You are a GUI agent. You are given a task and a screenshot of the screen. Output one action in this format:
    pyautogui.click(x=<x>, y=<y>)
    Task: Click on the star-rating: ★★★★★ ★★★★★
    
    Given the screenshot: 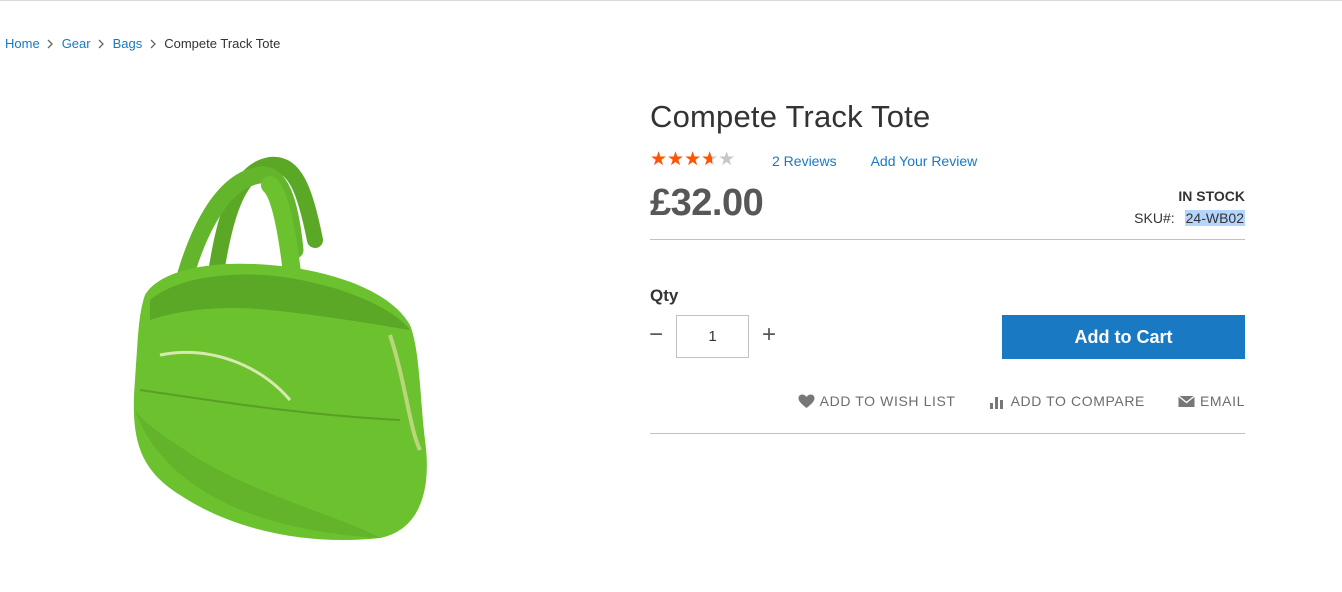 What is the action you would take?
    pyautogui.click(x=694, y=160)
    